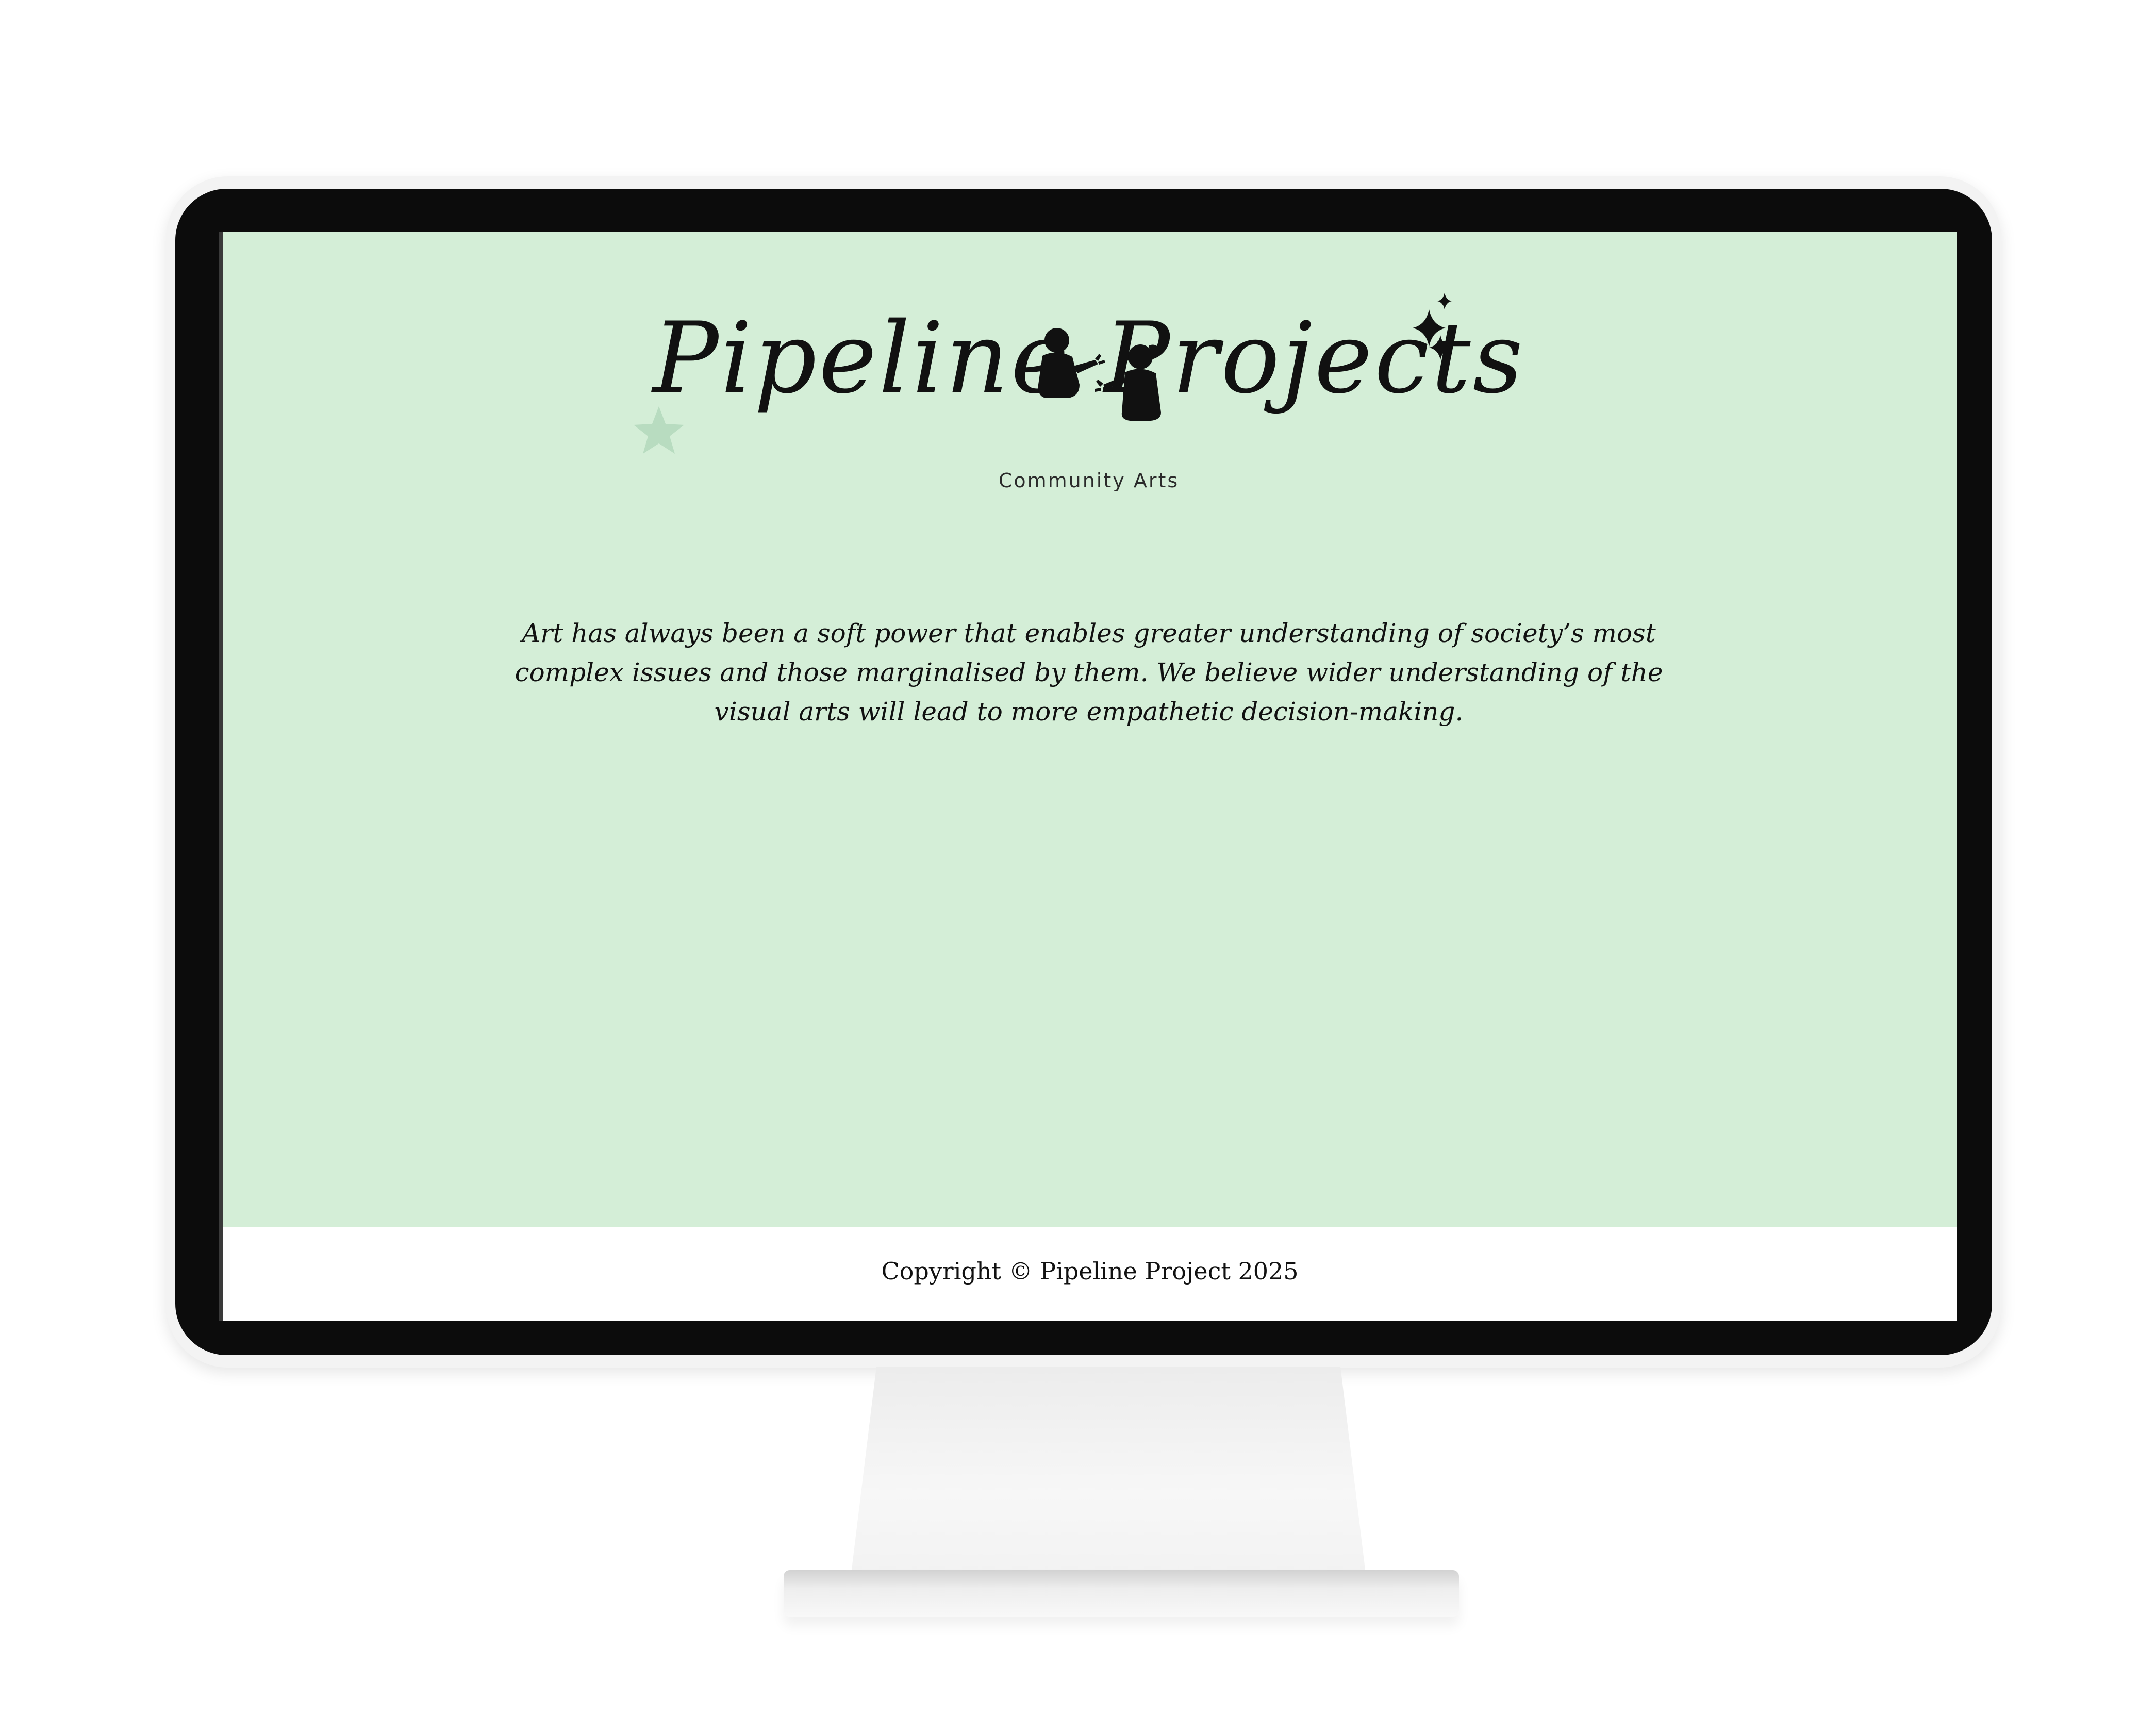 The width and height of the screenshot is (2156, 1712). Describe the element at coordinates (1089, 481) in the screenshot. I see `site-tagline: Community Arts` at that location.